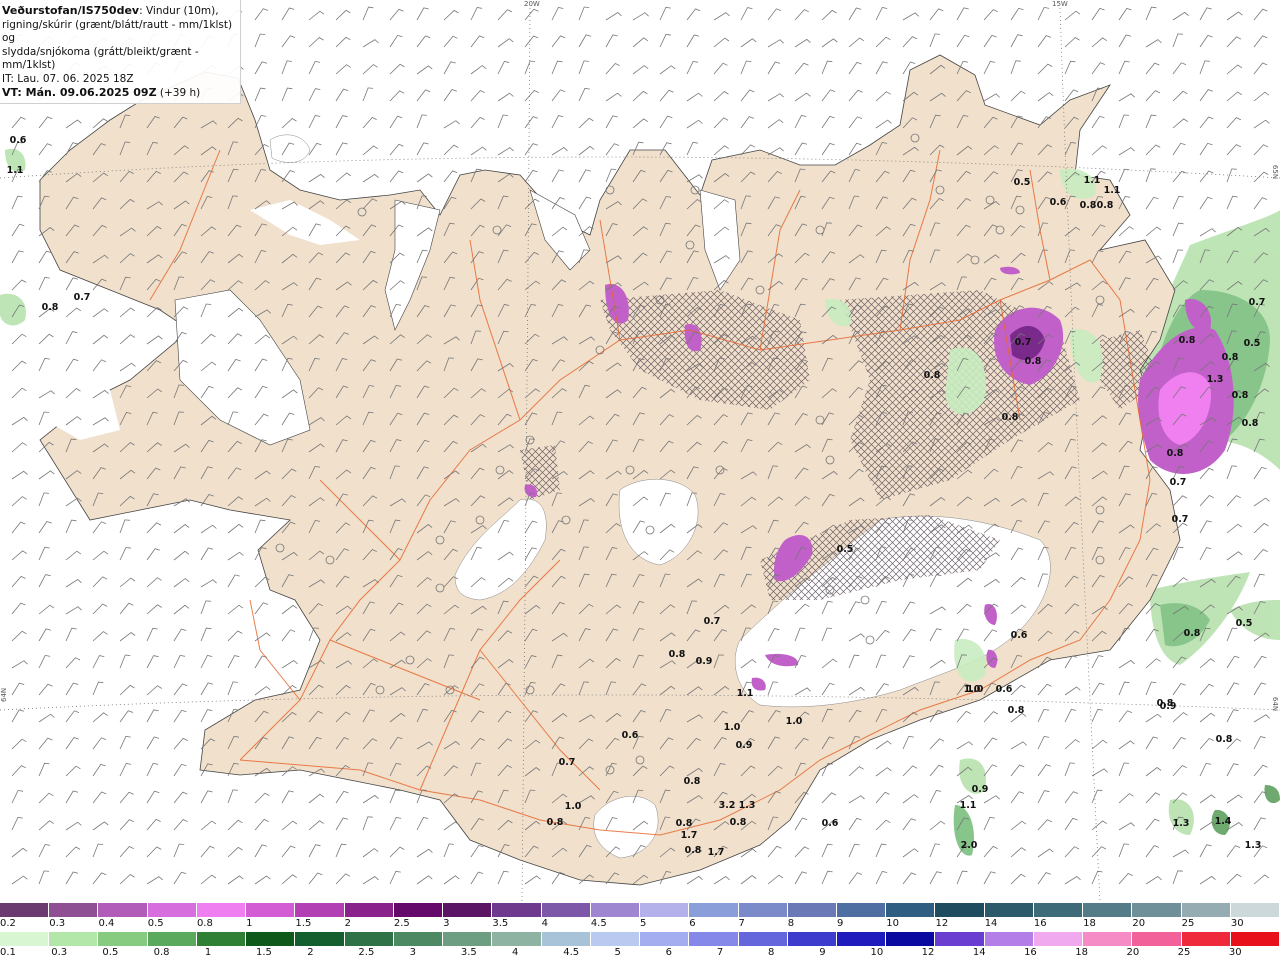 The image size is (1280, 960). Describe the element at coordinates (161, 952) in the screenshot. I see `legend-label: 0.8` at that location.